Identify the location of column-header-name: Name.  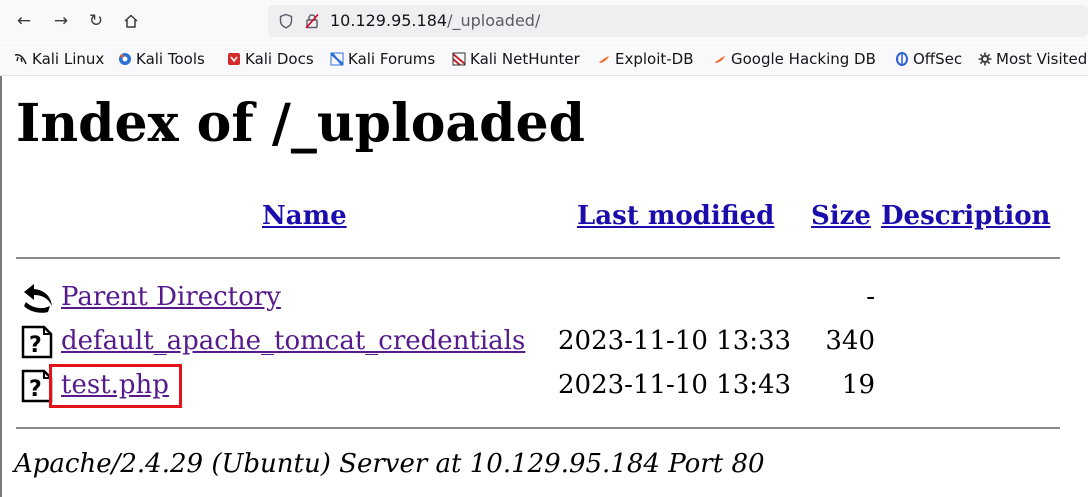
(304, 216).